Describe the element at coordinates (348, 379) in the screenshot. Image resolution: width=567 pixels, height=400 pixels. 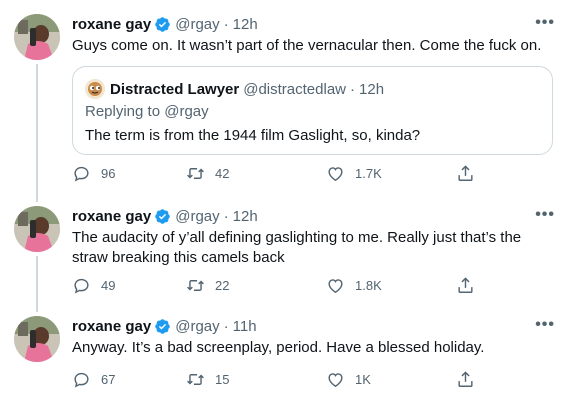
I see `like-button: 1K` at that location.